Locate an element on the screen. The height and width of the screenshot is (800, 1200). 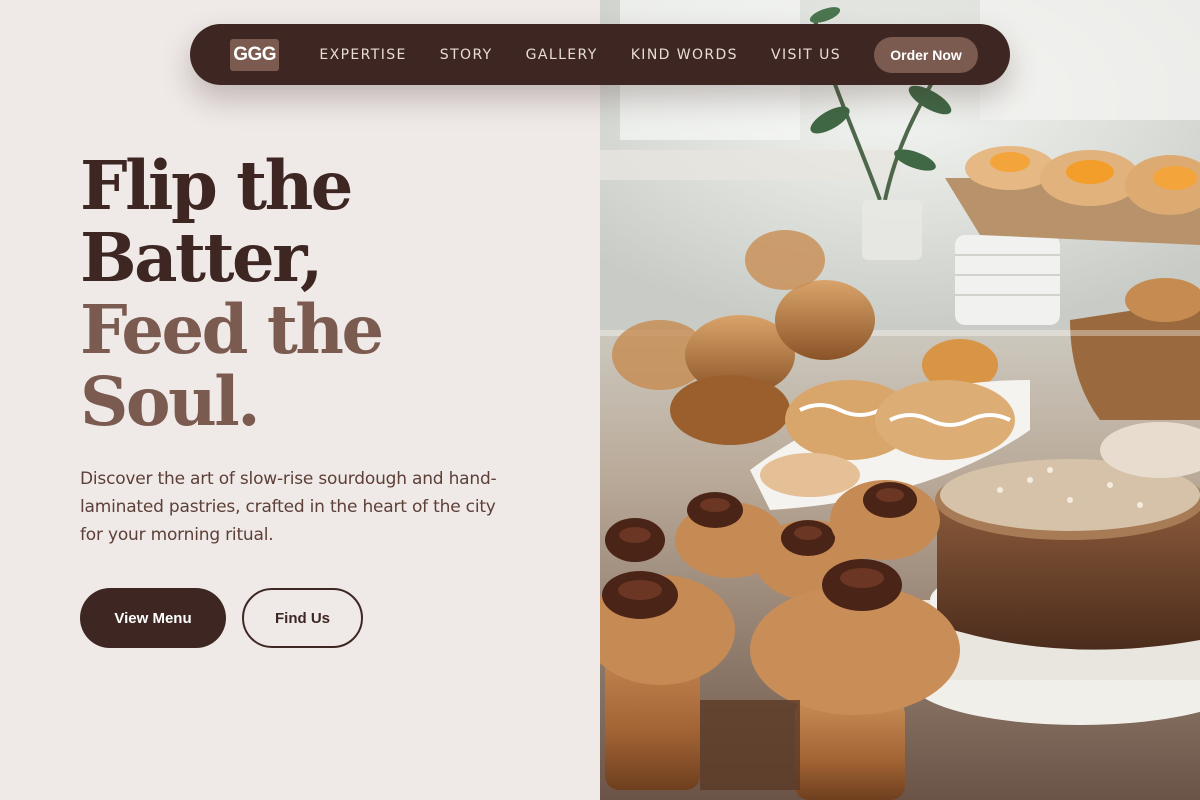
hero-title-line: Batter, is located at coordinates (201, 257).